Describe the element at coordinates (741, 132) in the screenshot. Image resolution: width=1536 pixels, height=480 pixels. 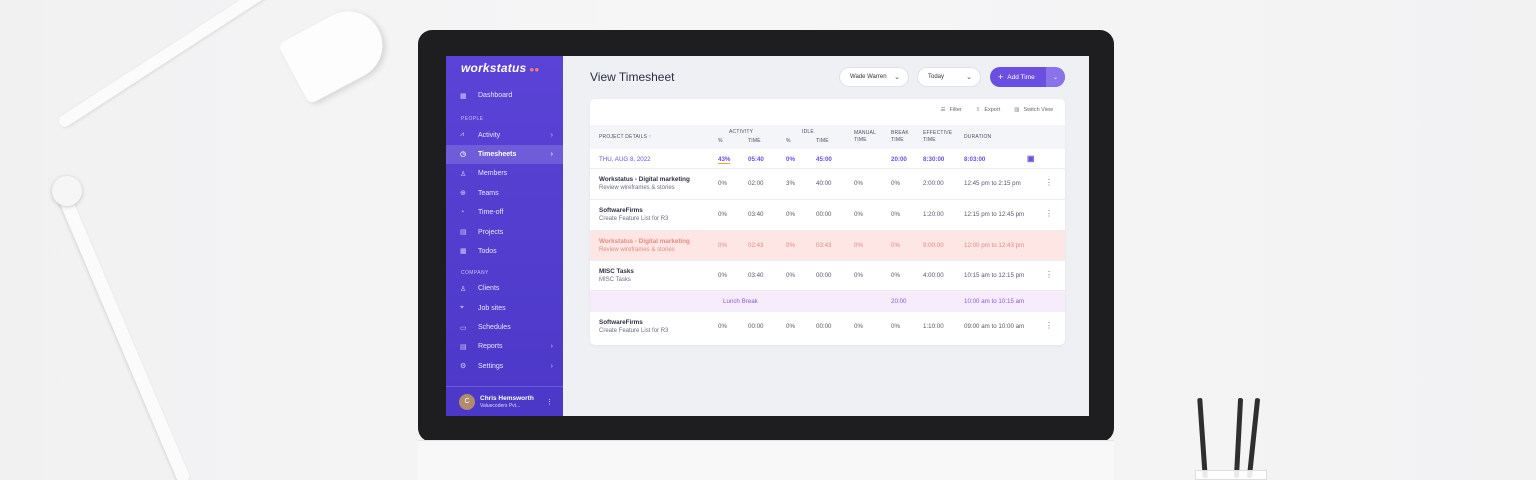
I see `col-activity: ACTIVITY` at that location.